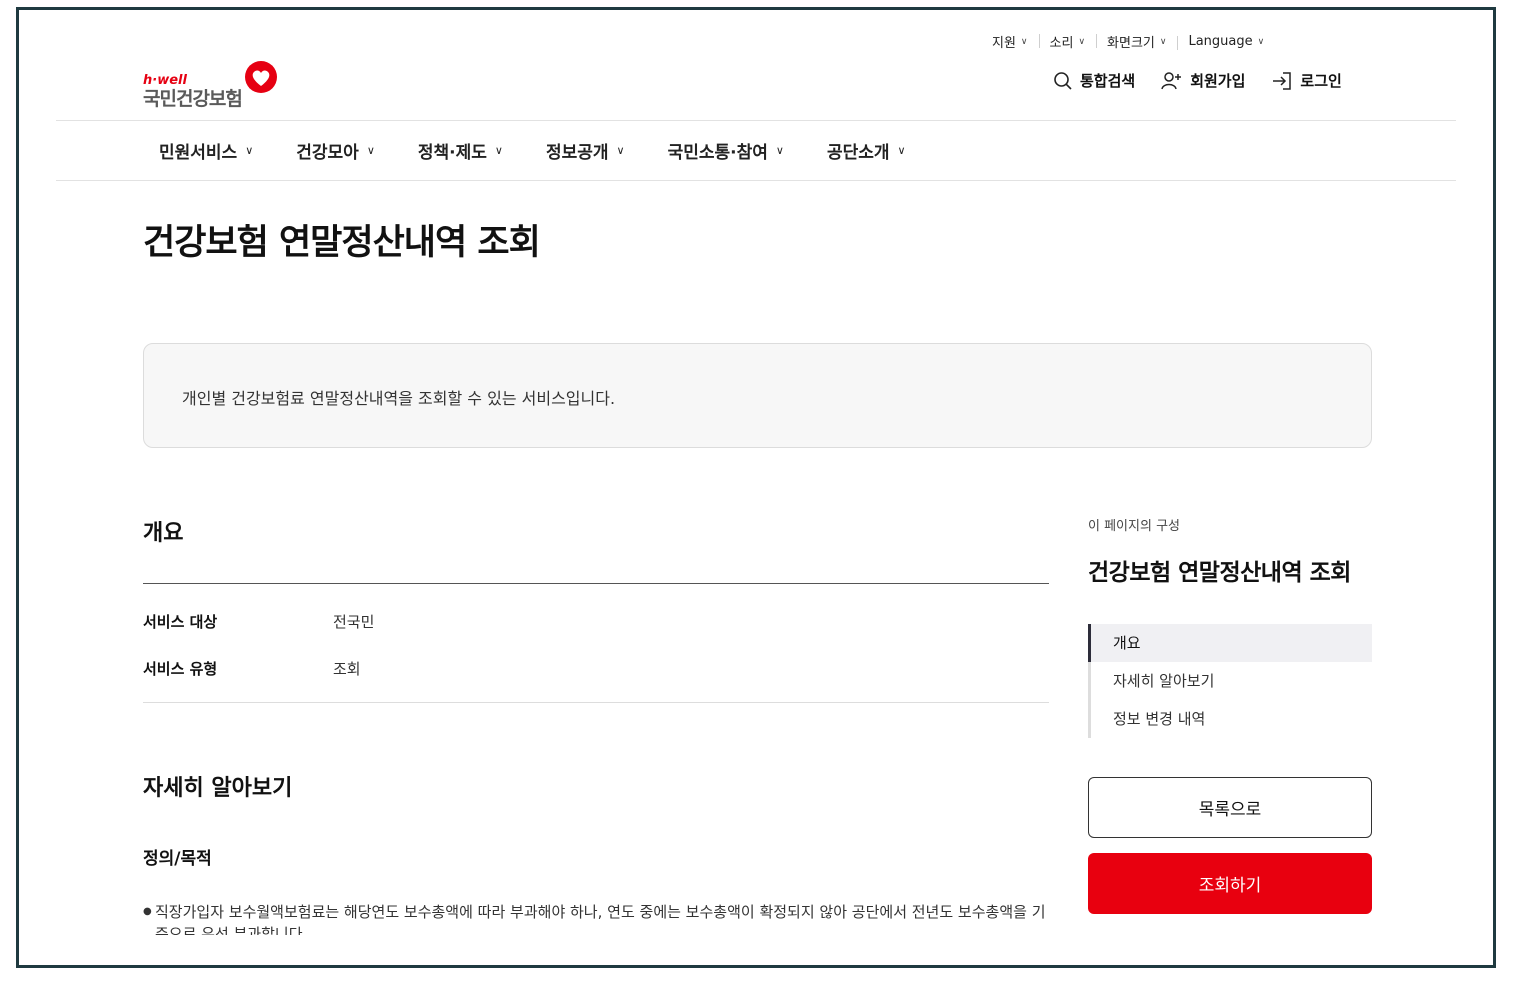 The width and height of the screenshot is (1513, 982). I want to click on row-key: 서비스 대상, so click(180, 622).